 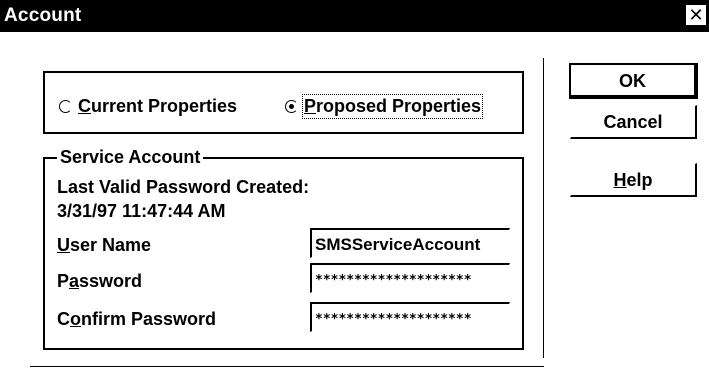 What do you see at coordinates (137, 319) in the screenshot?
I see `confirm-password-label: Confirm Password` at bounding box center [137, 319].